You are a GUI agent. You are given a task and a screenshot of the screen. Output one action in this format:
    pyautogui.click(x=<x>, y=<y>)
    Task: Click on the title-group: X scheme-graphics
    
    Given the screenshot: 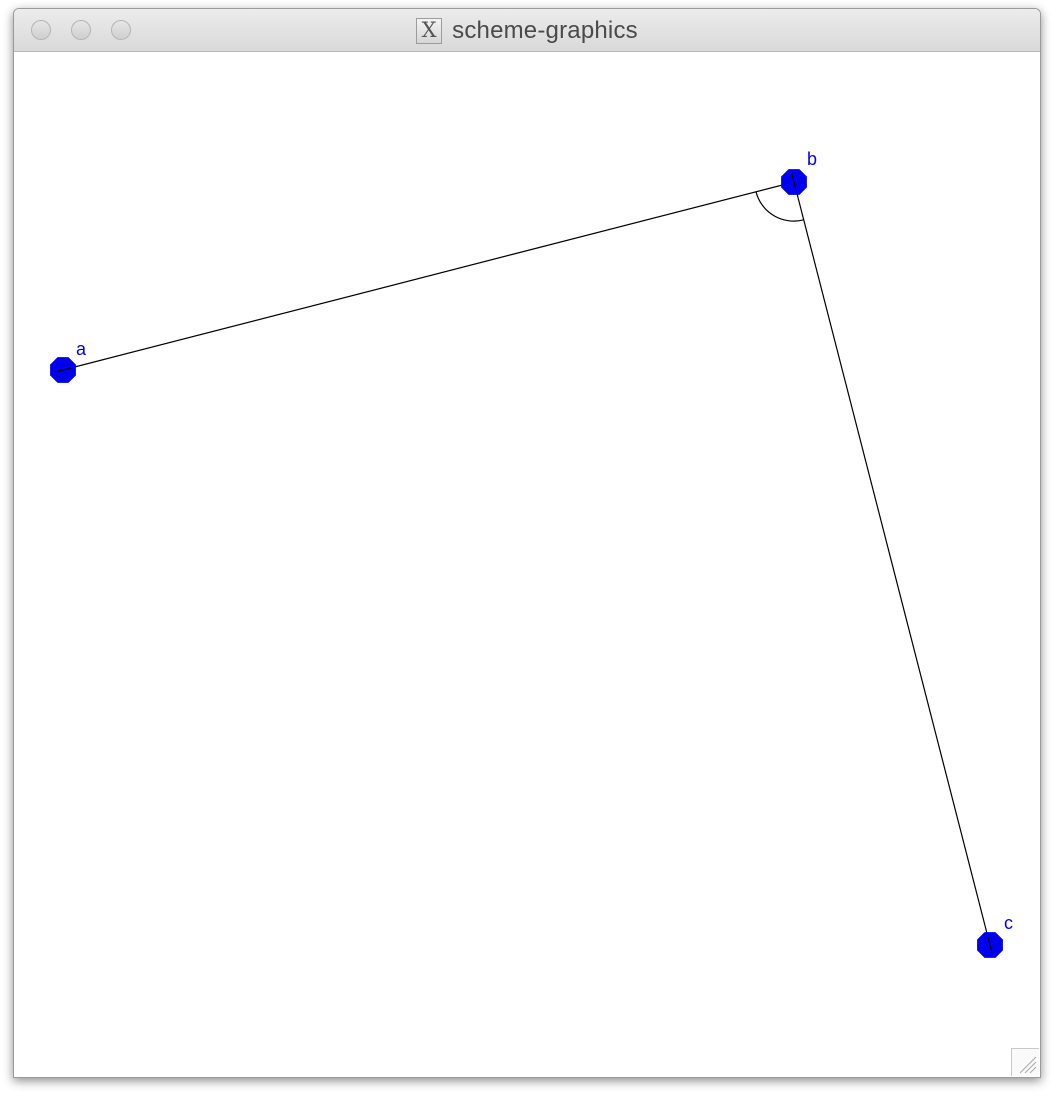 What is the action you would take?
    pyautogui.click(x=527, y=30)
    